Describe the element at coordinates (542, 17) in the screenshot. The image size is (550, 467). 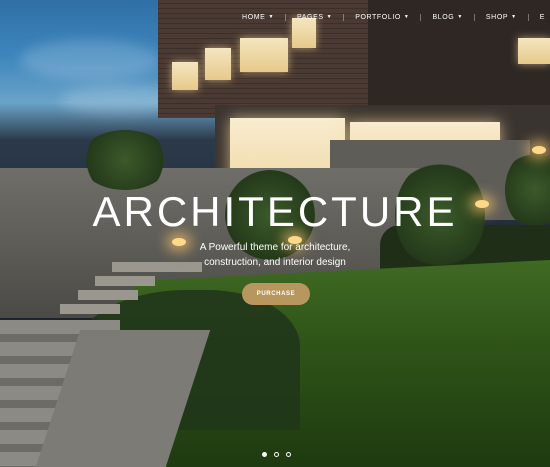
I see `nav-item-label: E` at that location.